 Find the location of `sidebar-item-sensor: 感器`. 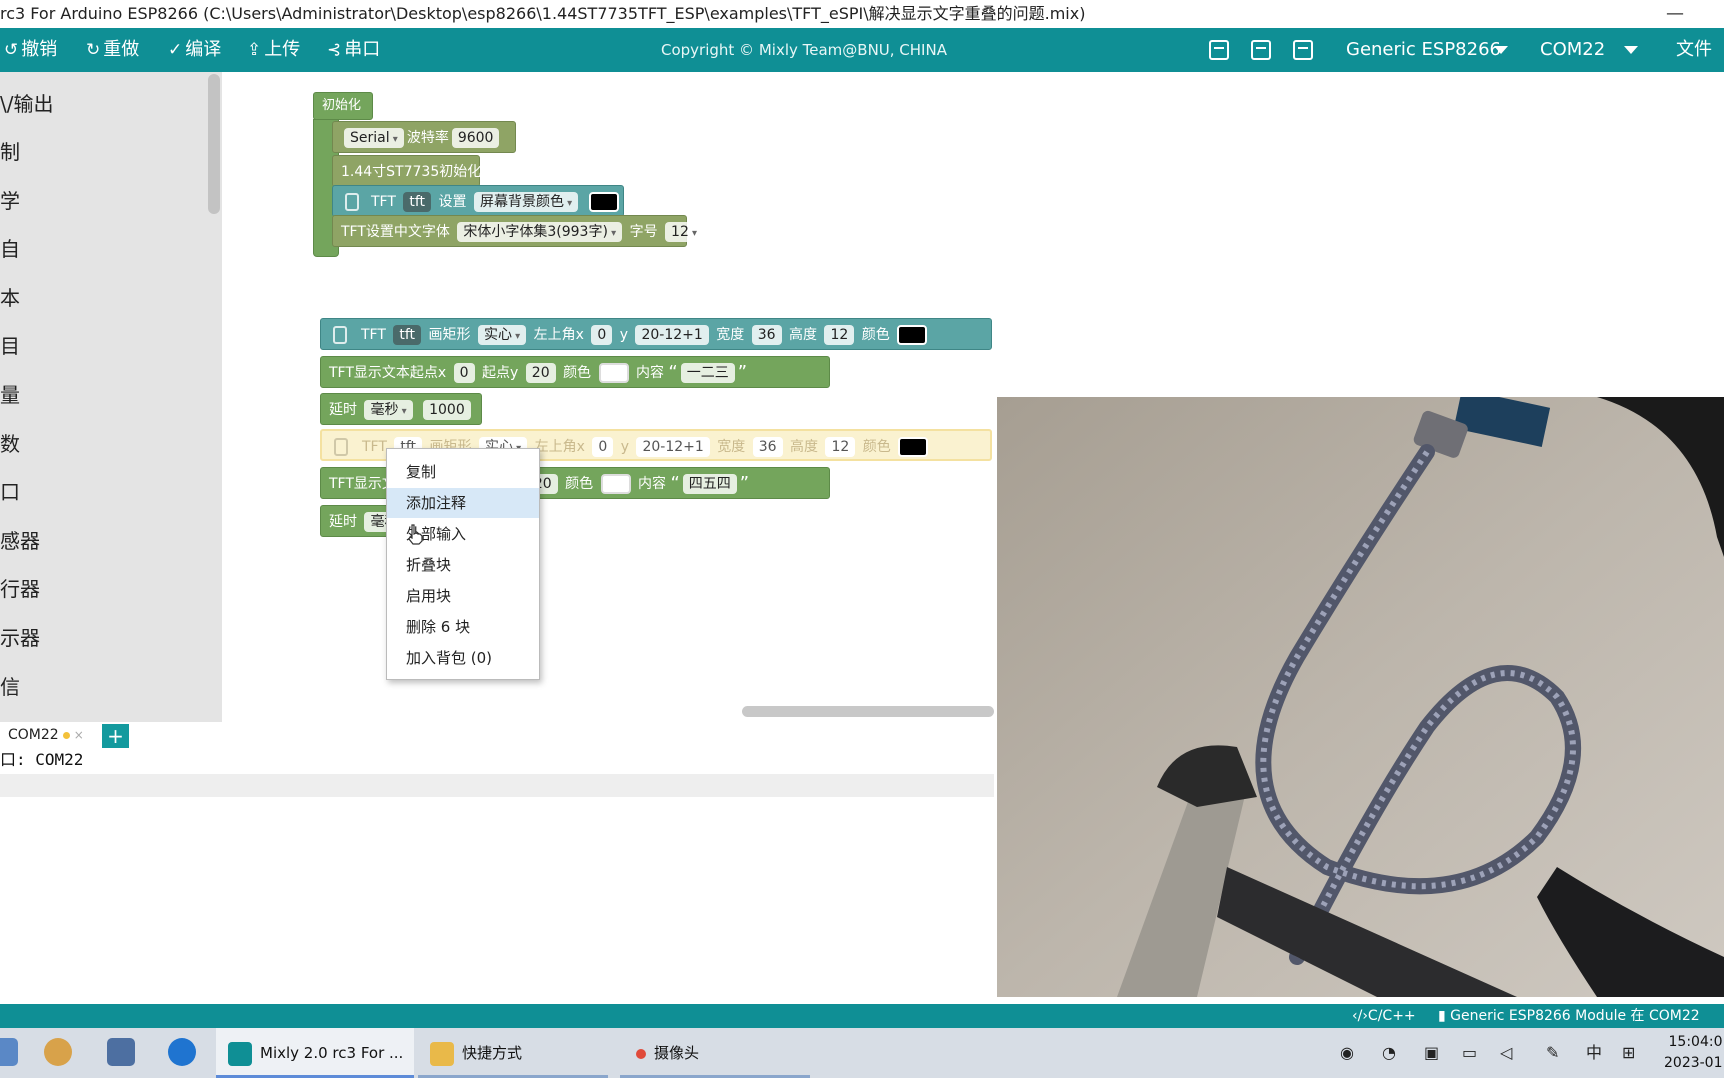

sidebar-item-sensor: 感器 is located at coordinates (20, 539).